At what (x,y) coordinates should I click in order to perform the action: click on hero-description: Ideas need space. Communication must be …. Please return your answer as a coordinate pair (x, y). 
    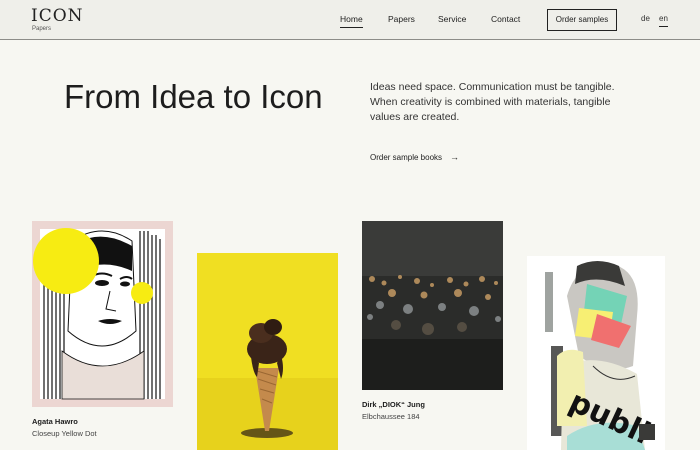
    Looking at the image, I should click on (492, 102).